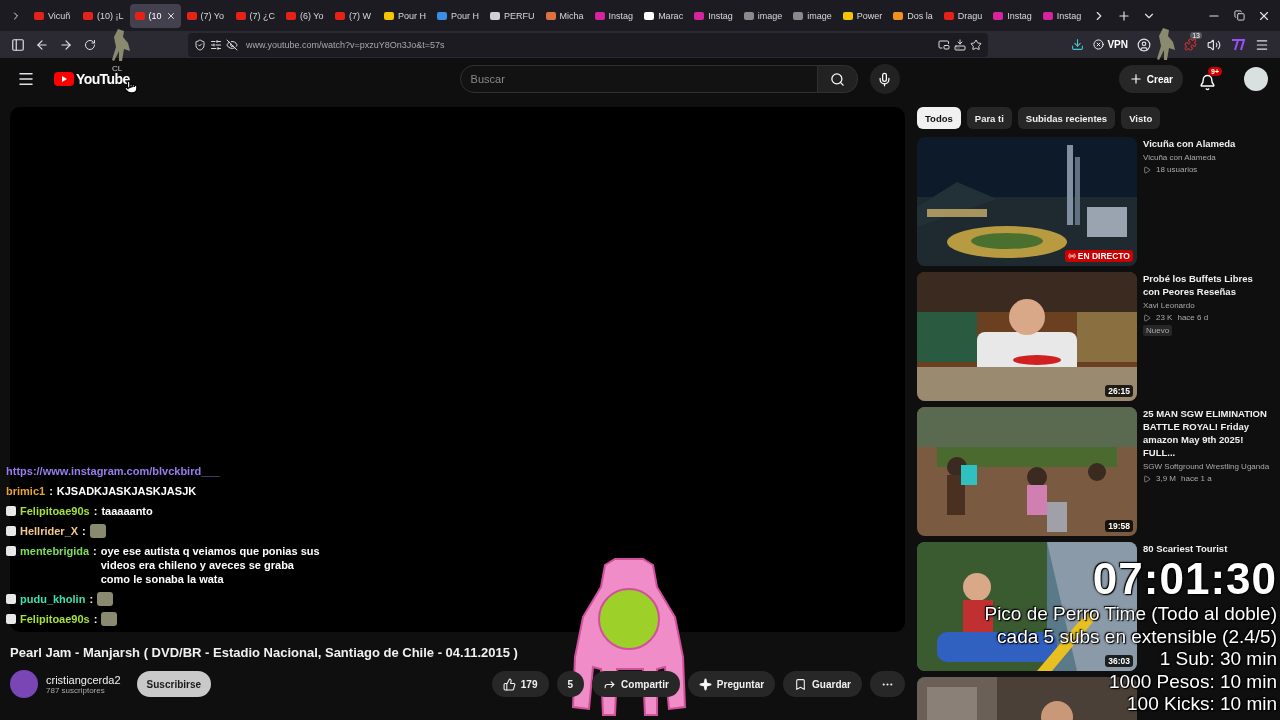  I want to click on chat-message: oye ese autista q veiamos que ponias sus videos era chileno y aveces se graba como le sonaba la wata, so click(210, 565).